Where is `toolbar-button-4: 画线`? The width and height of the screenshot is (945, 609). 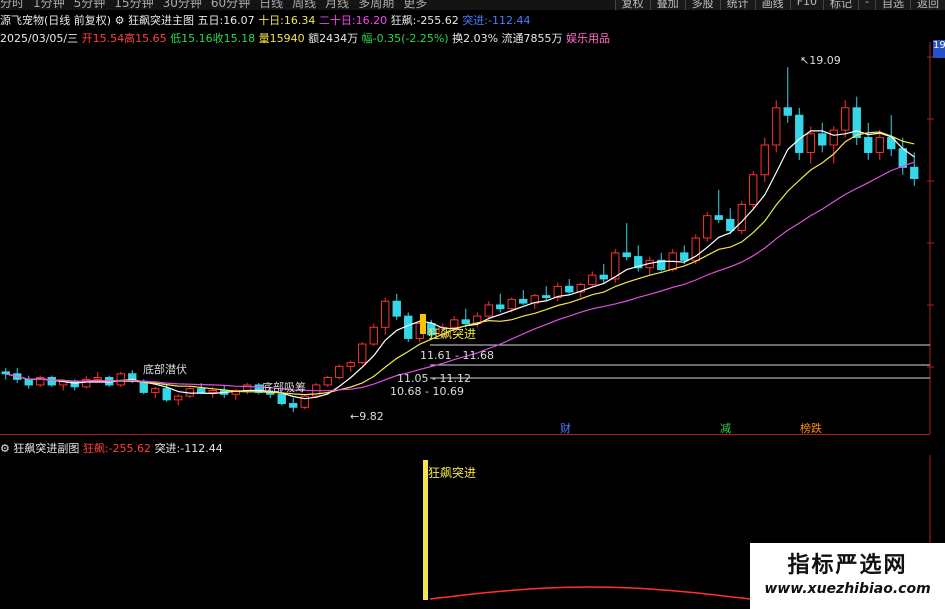 toolbar-button-4: 画线 is located at coordinates (772, 5).